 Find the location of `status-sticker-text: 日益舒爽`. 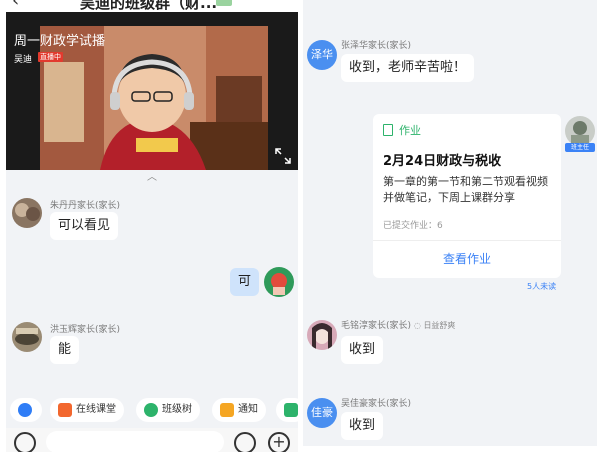

status-sticker-text: 日益舒爽 is located at coordinates (439, 325).